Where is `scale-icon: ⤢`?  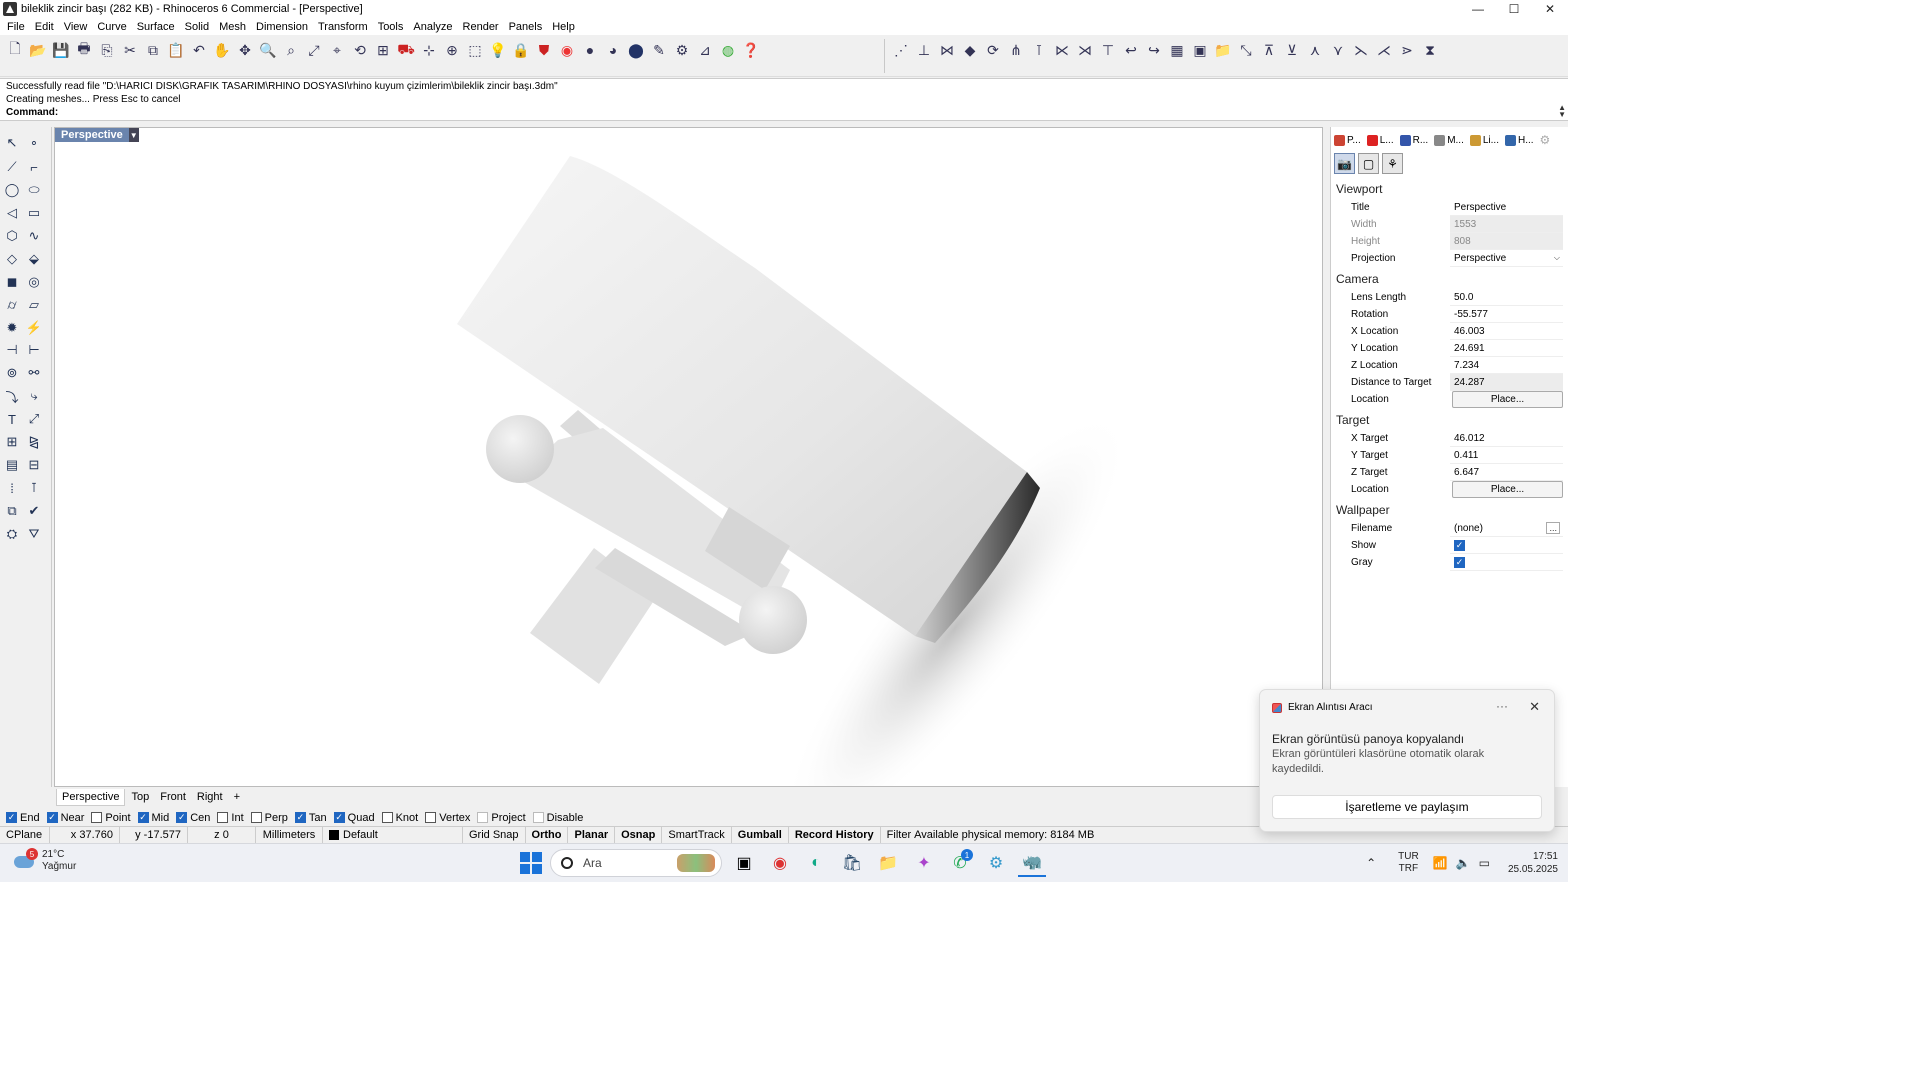
scale-icon: ⤢ is located at coordinates (34, 419).